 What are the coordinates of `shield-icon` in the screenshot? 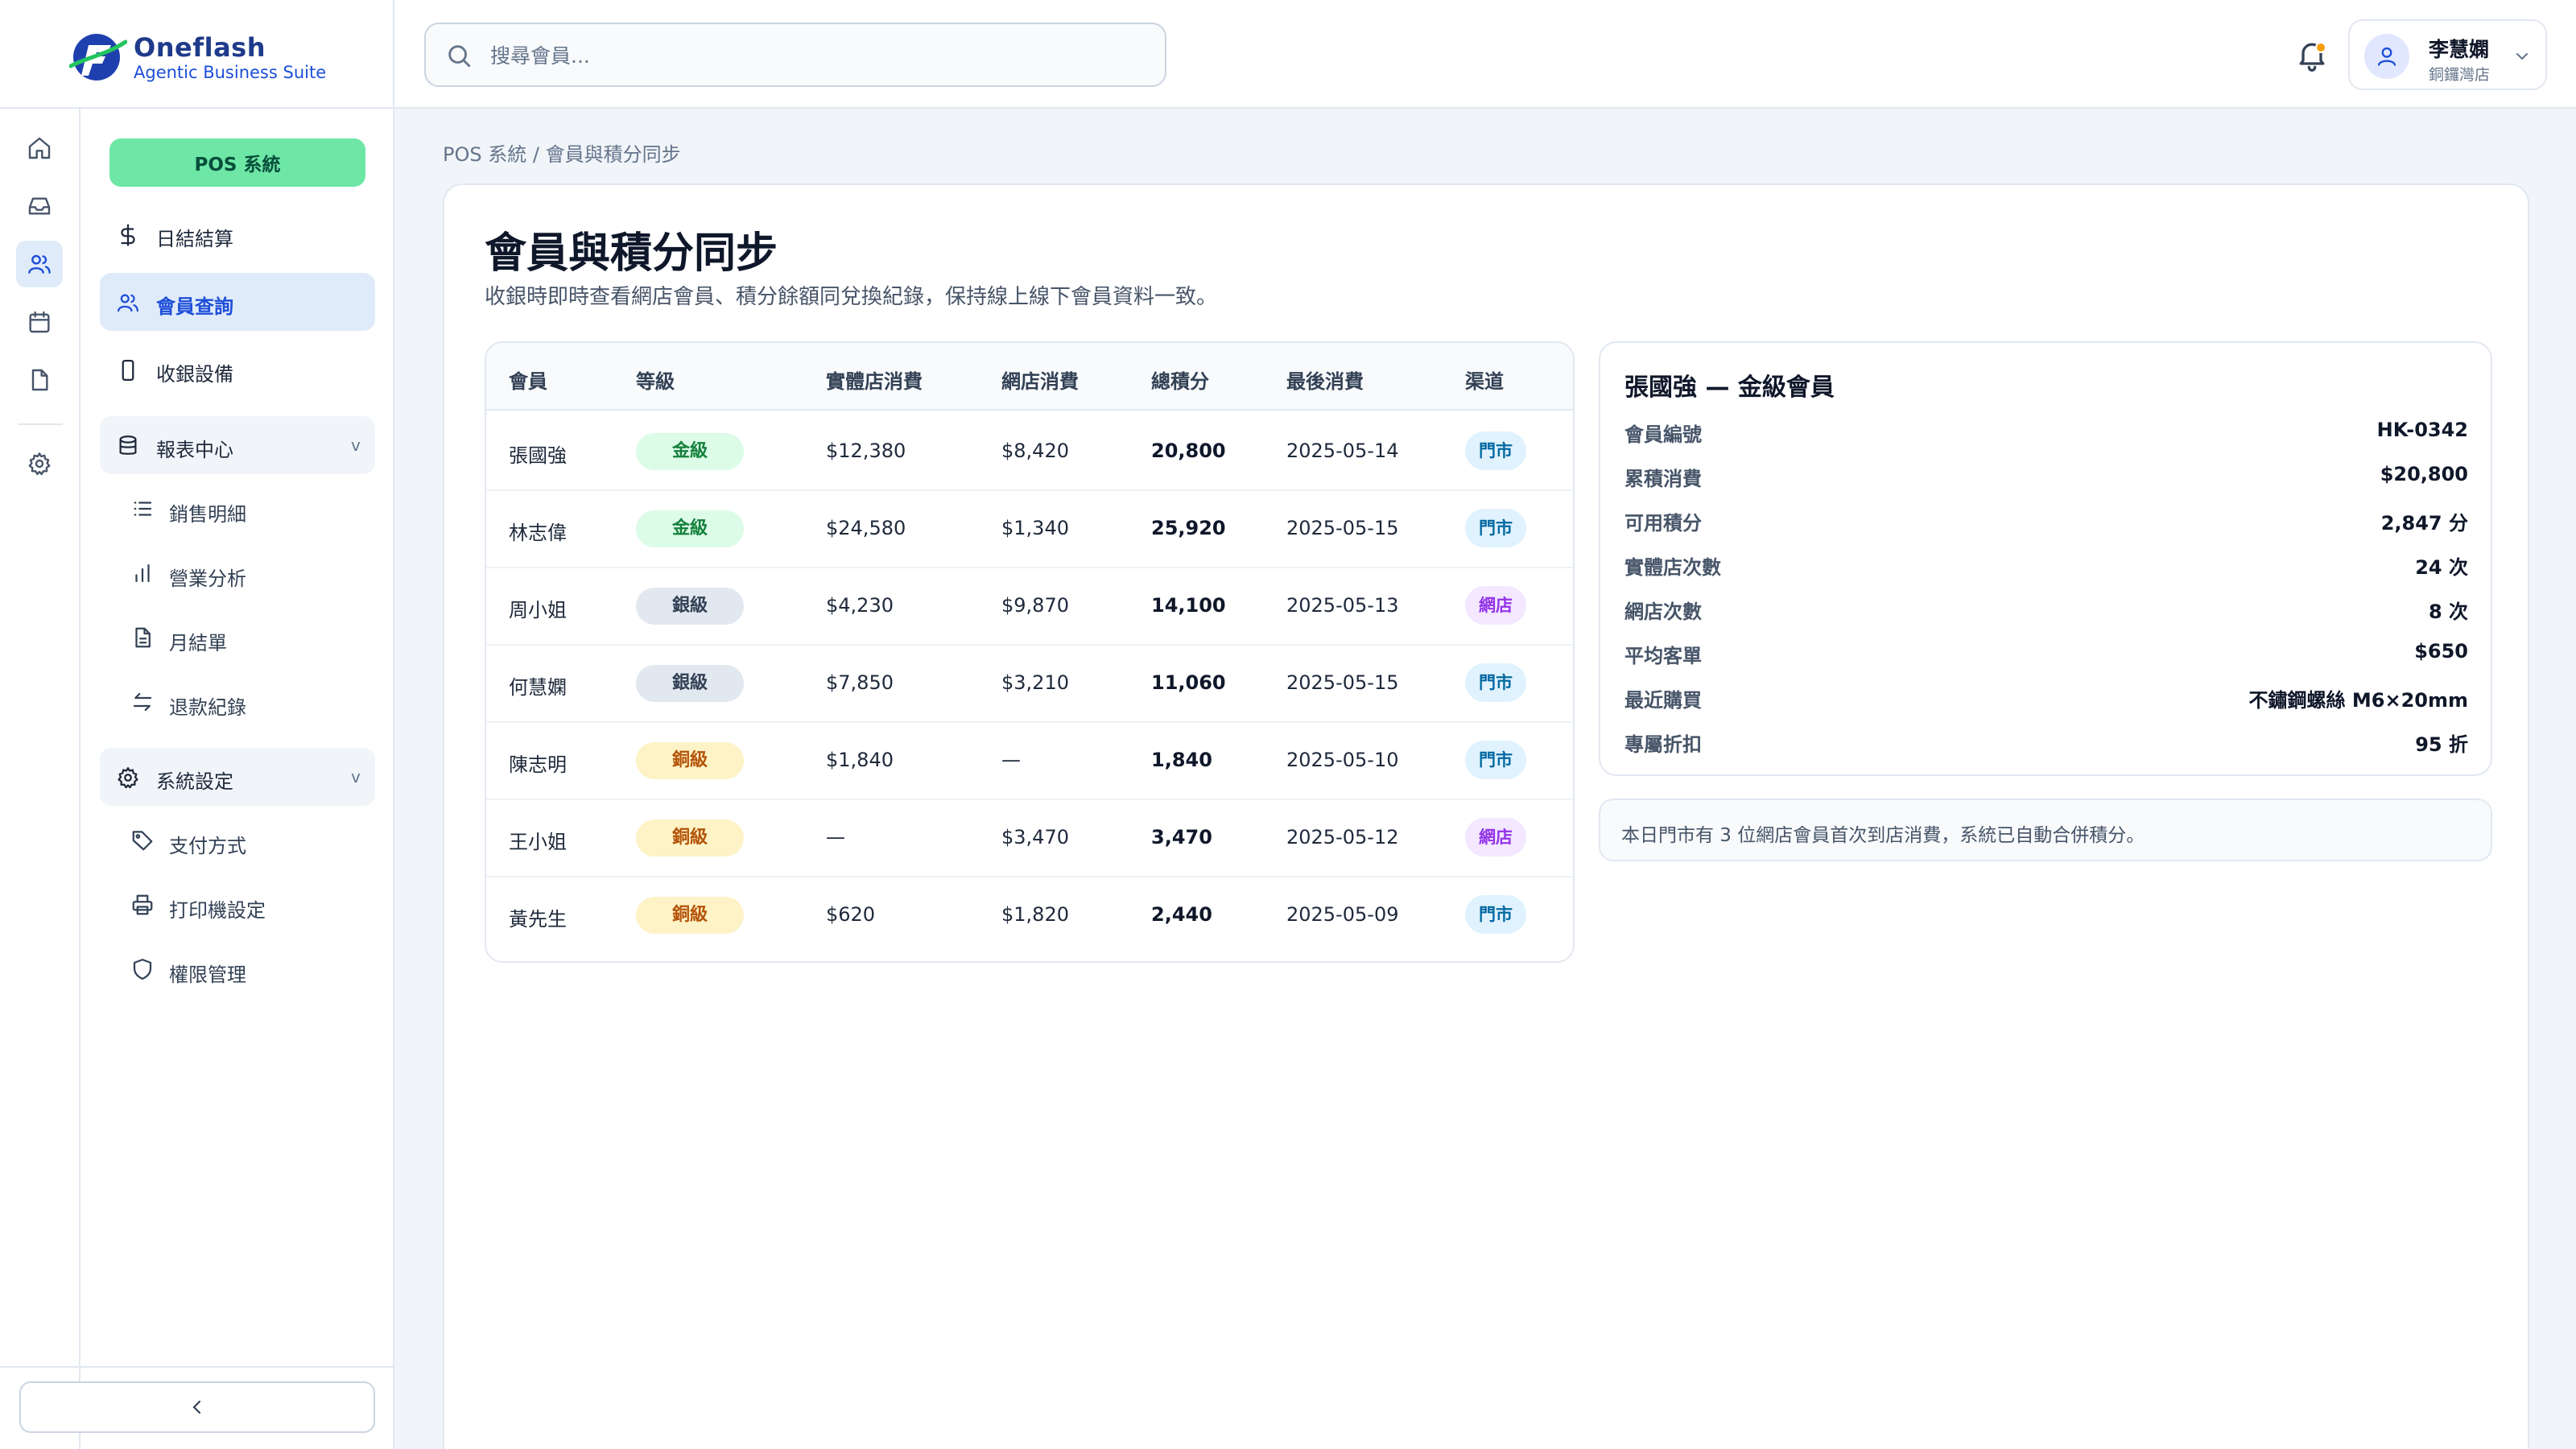 It's located at (142, 969).